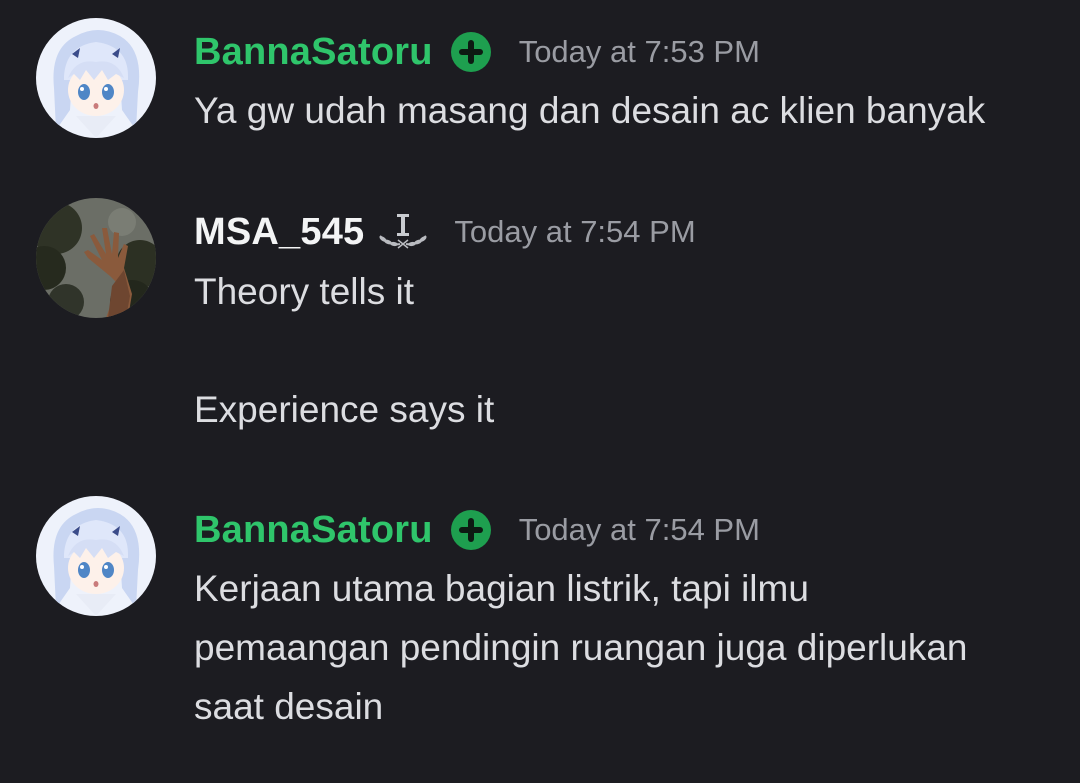  What do you see at coordinates (304, 291) in the screenshot?
I see `message-text-line: Theory tells it` at bounding box center [304, 291].